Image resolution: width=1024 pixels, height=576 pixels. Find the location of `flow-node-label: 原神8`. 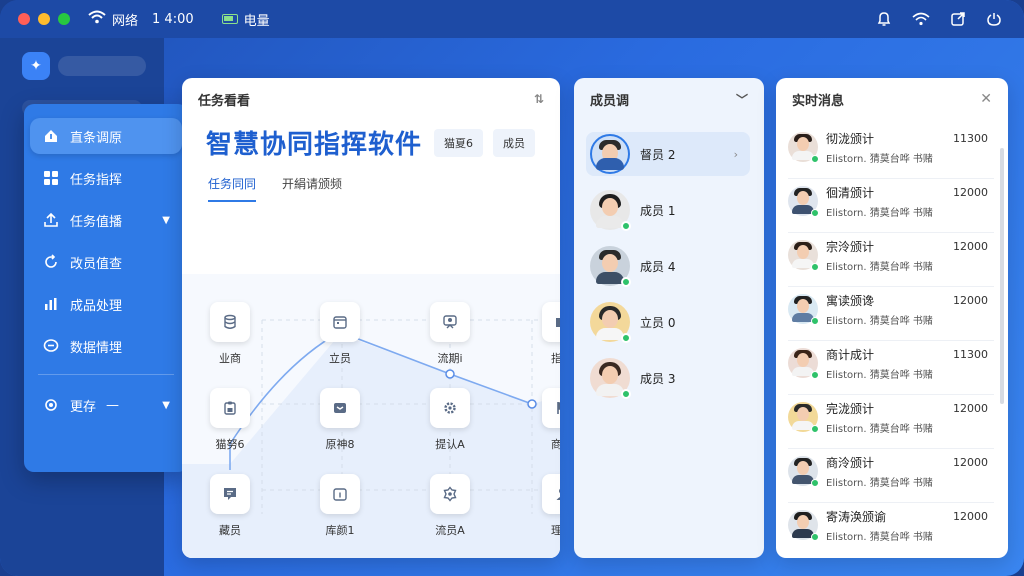

flow-node-label: 原神8 is located at coordinates (340, 444).